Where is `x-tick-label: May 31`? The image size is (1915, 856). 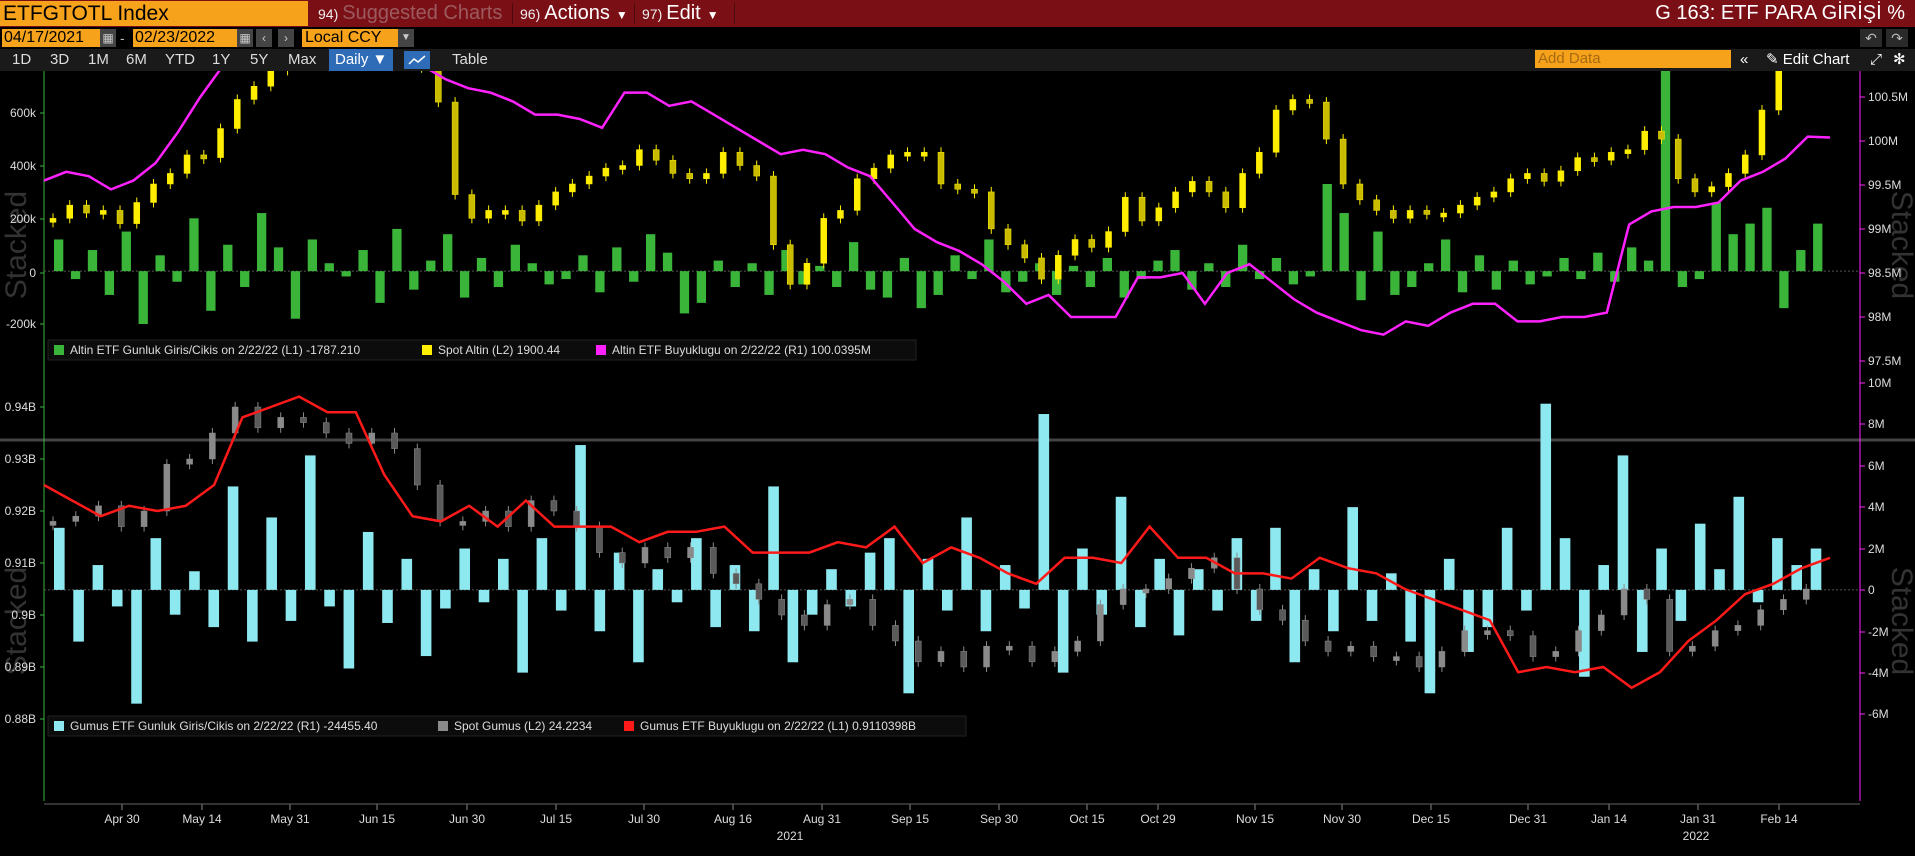 x-tick-label: May 31 is located at coordinates (290, 819).